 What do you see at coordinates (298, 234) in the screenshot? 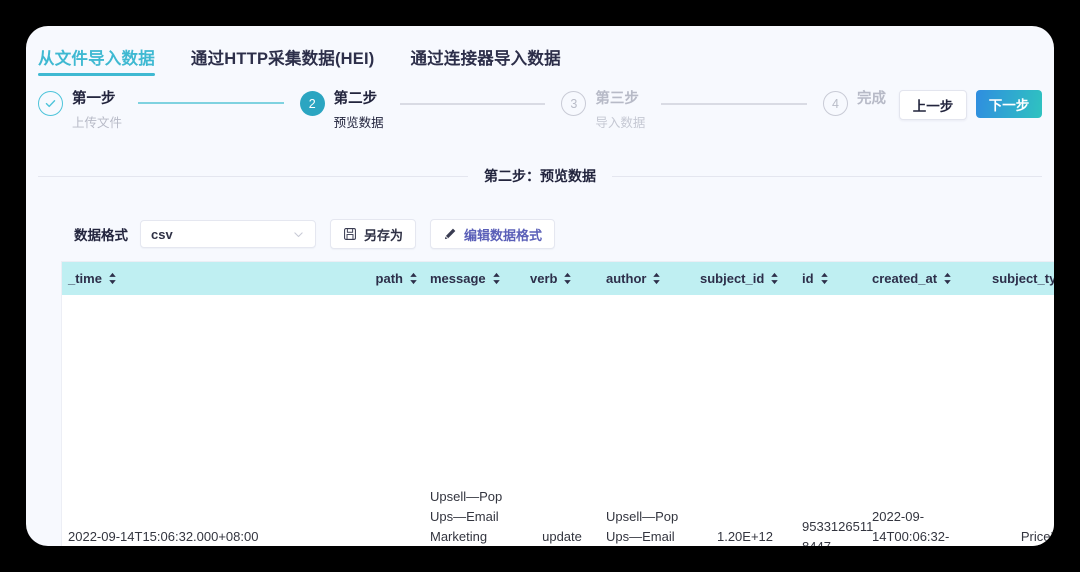
I see `chevron-down-icon` at bounding box center [298, 234].